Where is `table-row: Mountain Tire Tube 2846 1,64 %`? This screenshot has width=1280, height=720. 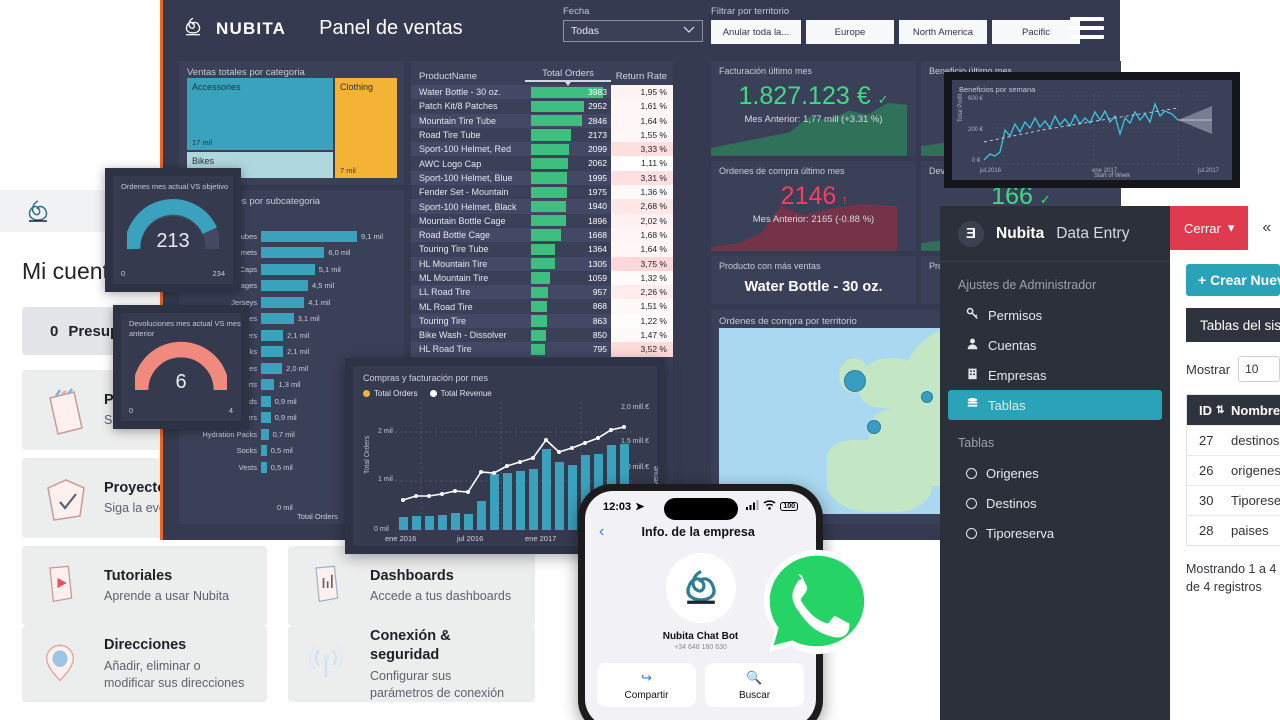 table-row: Mountain Tire Tube 2846 1,64 % is located at coordinates (542, 120).